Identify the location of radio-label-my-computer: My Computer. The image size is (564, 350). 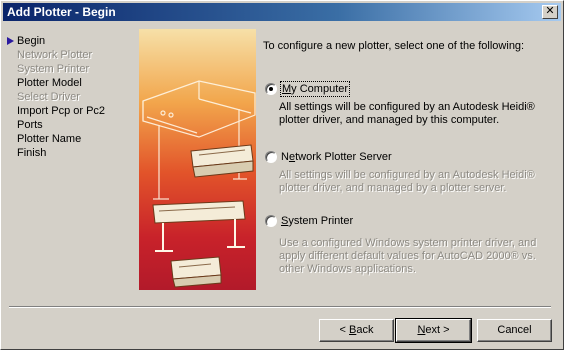
(315, 89).